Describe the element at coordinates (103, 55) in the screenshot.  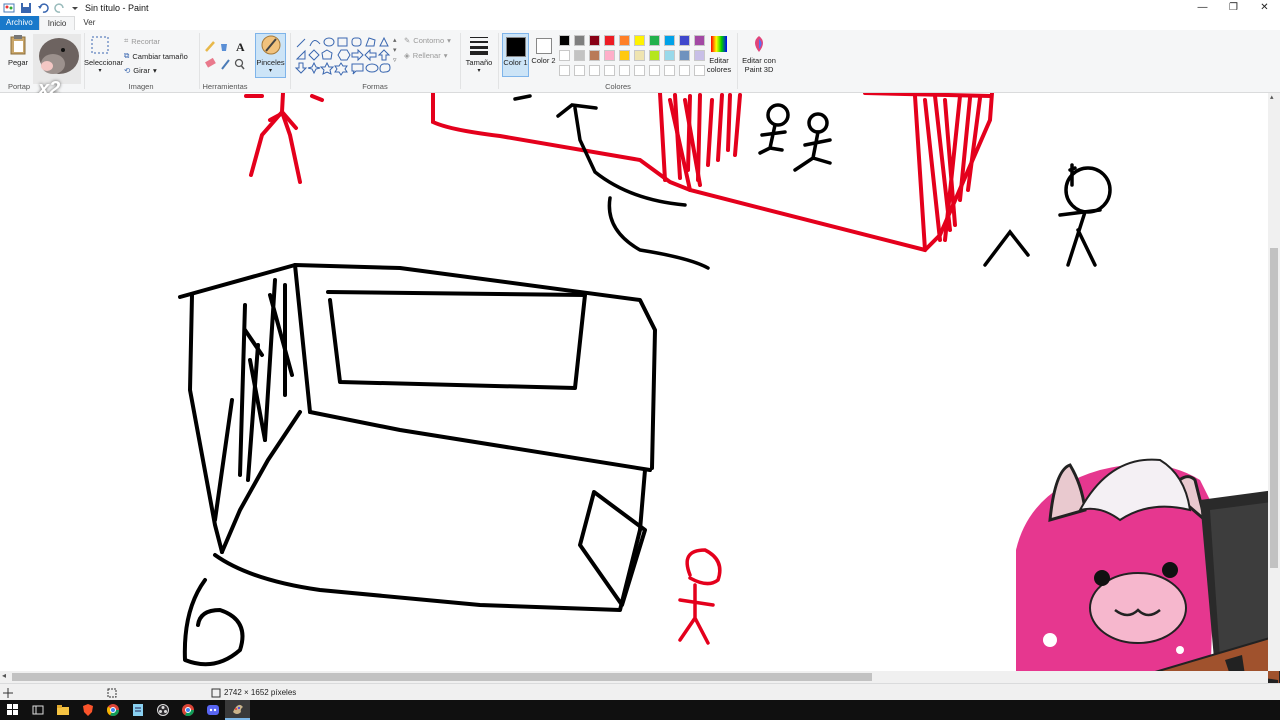
I see `select-button: Seleccionar ▾` at that location.